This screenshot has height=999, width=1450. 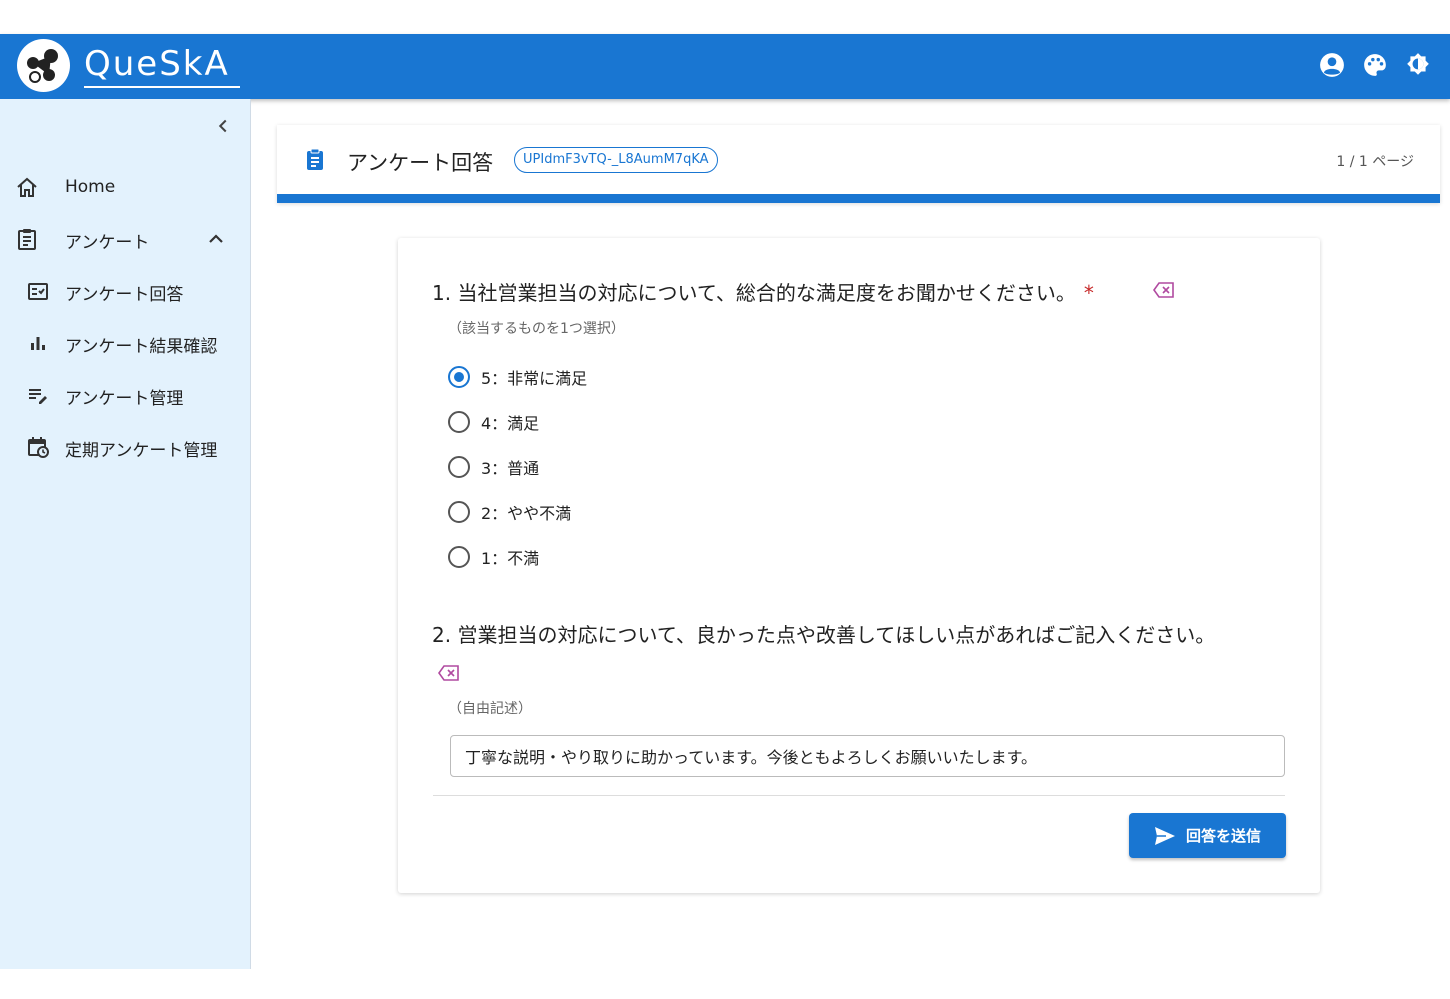 What do you see at coordinates (124, 399) in the screenshot?
I see `sidebar-item-label: アンケート管理` at bounding box center [124, 399].